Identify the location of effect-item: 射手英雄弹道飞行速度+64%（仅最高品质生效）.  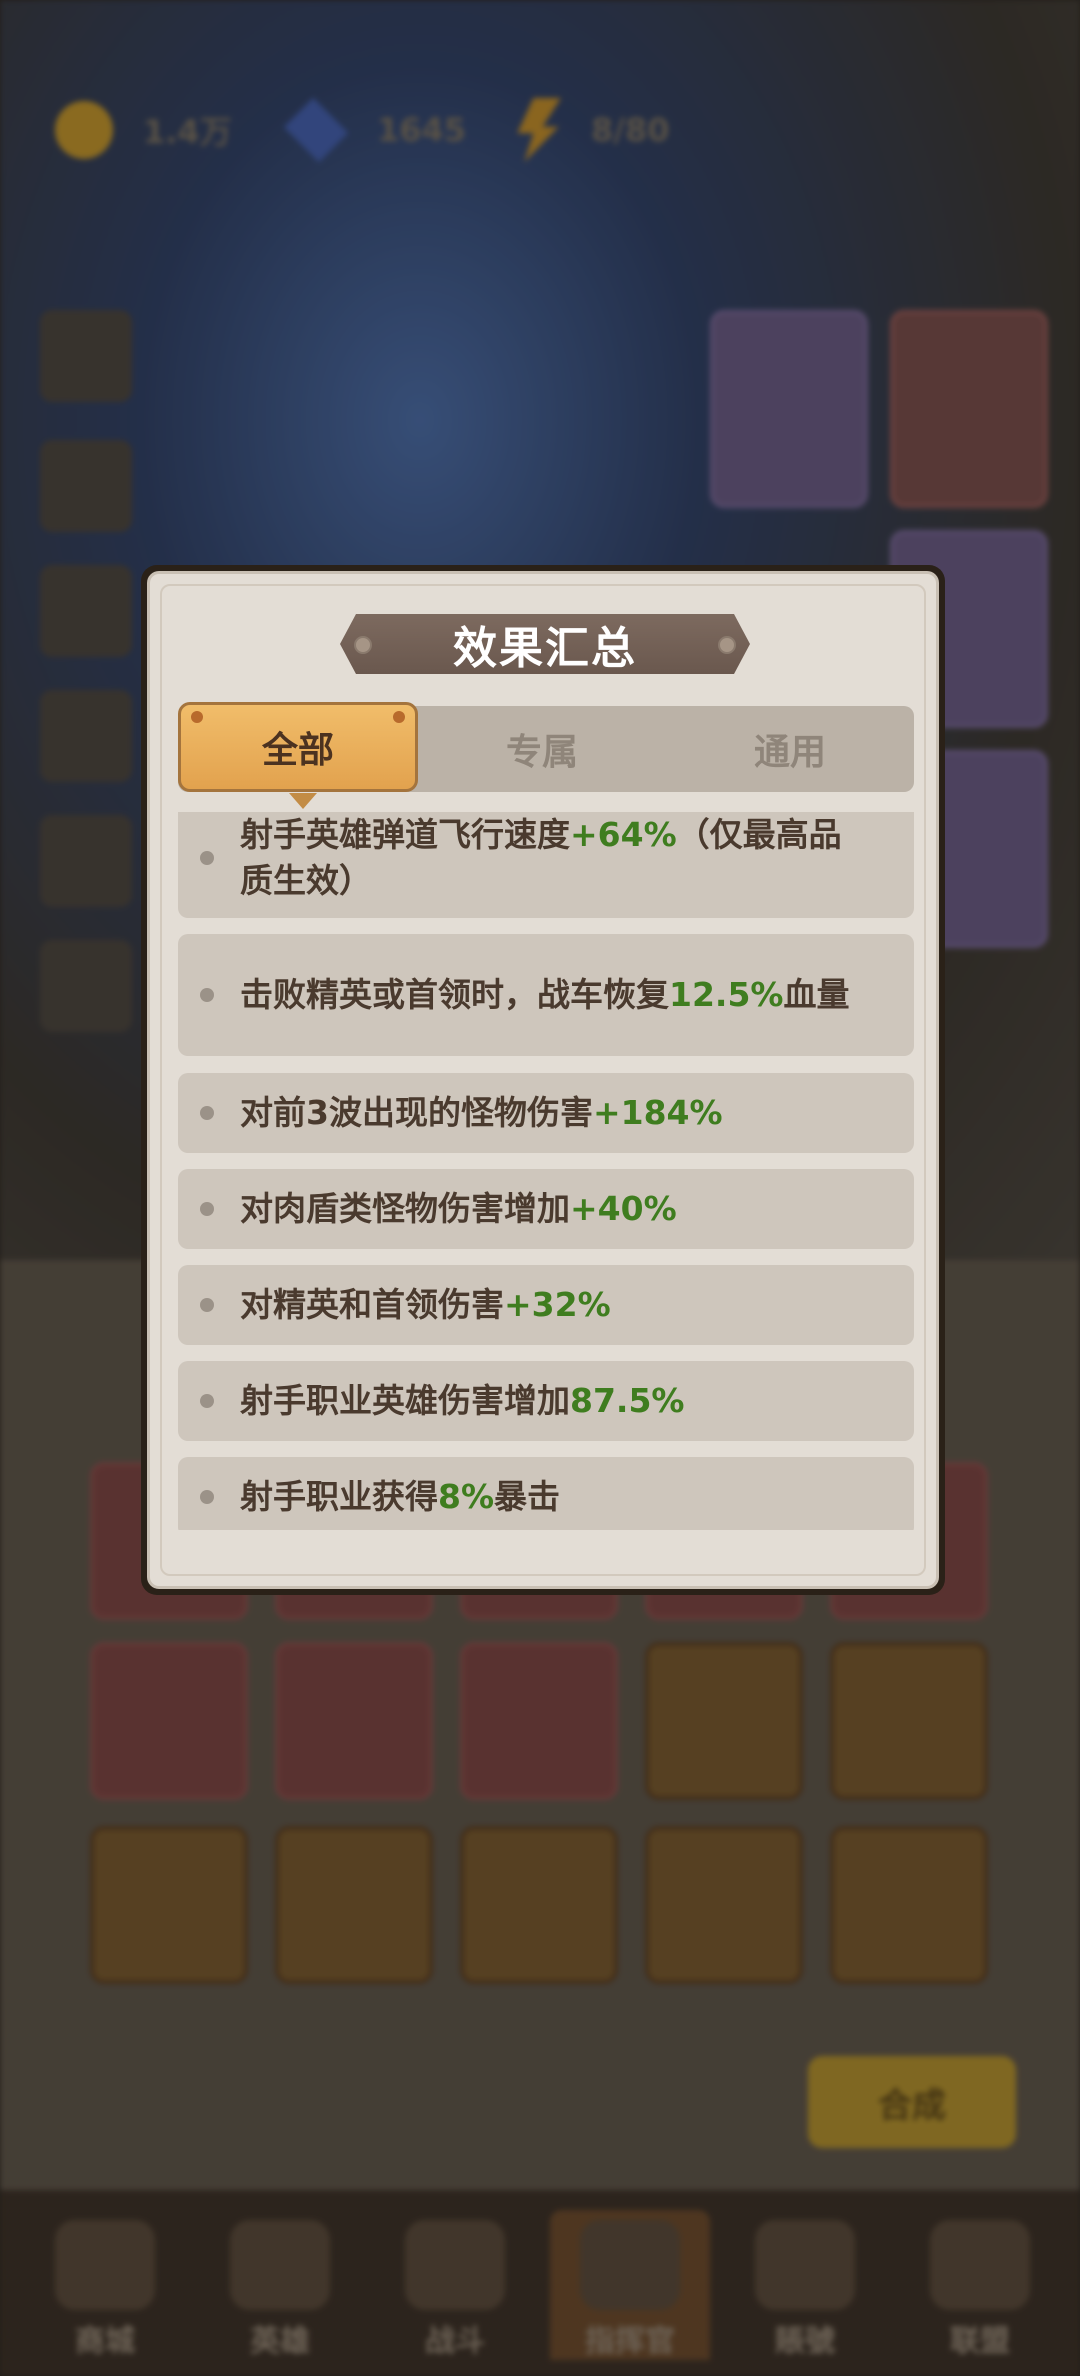
(546, 865).